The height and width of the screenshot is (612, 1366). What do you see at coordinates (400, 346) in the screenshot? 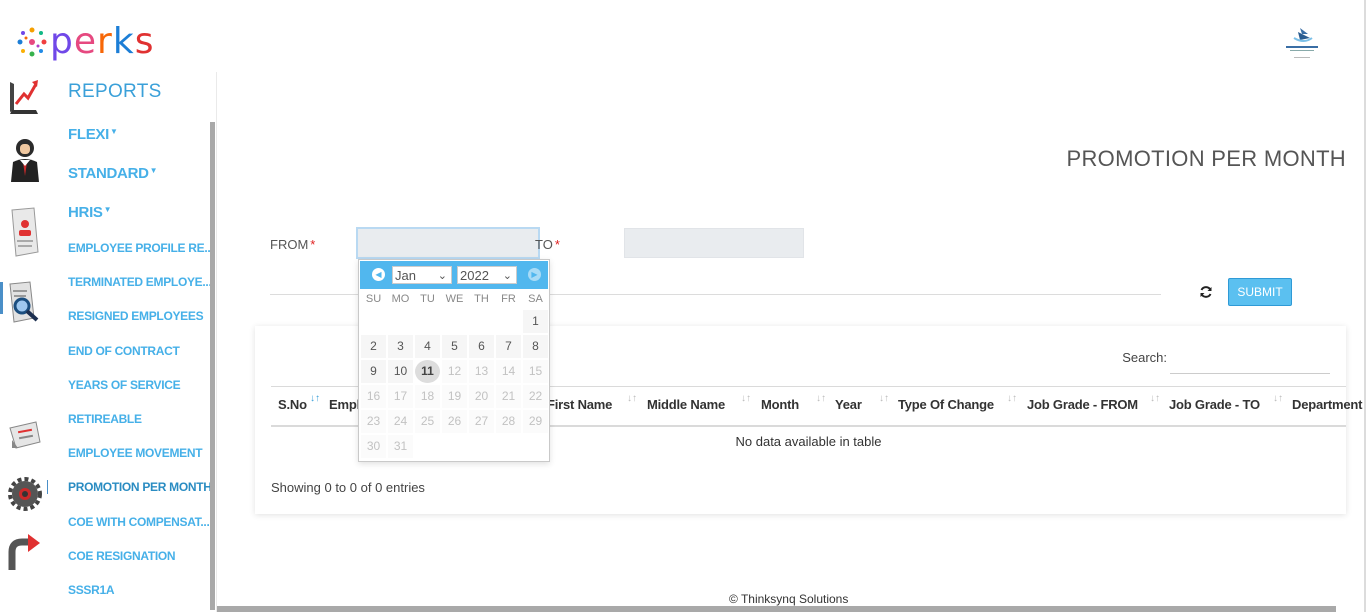
I see `calendar-day: 3` at bounding box center [400, 346].